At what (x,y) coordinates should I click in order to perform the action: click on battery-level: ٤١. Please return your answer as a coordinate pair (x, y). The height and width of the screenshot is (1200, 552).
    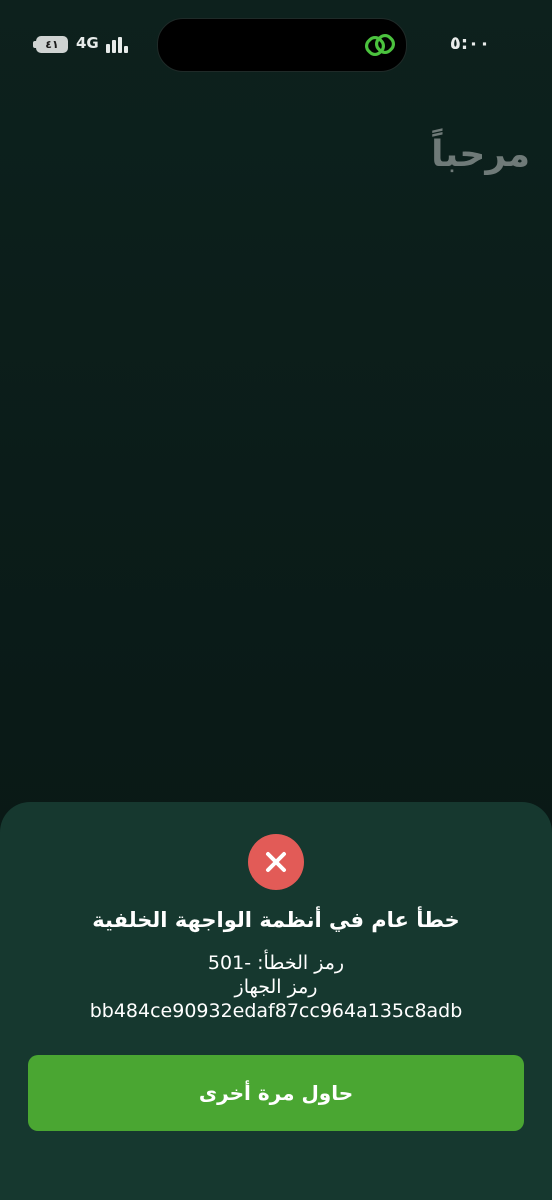
    Looking at the image, I should click on (52, 44).